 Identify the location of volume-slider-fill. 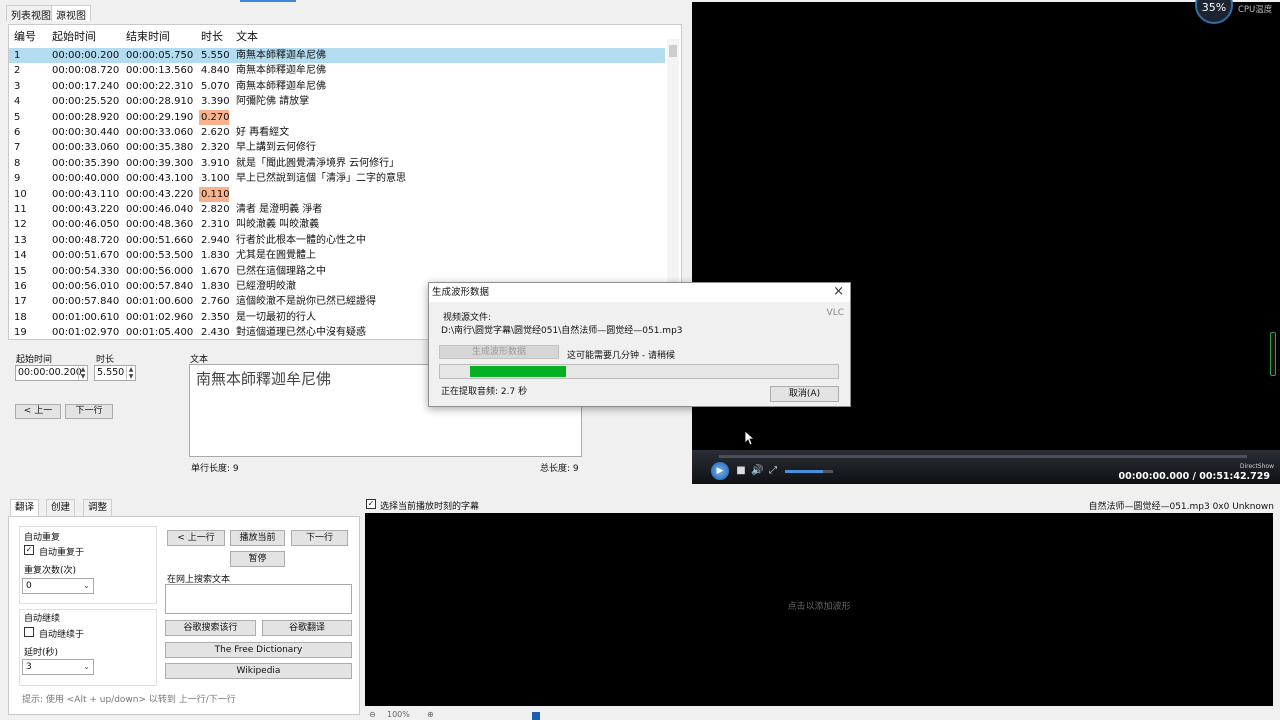
(804, 471).